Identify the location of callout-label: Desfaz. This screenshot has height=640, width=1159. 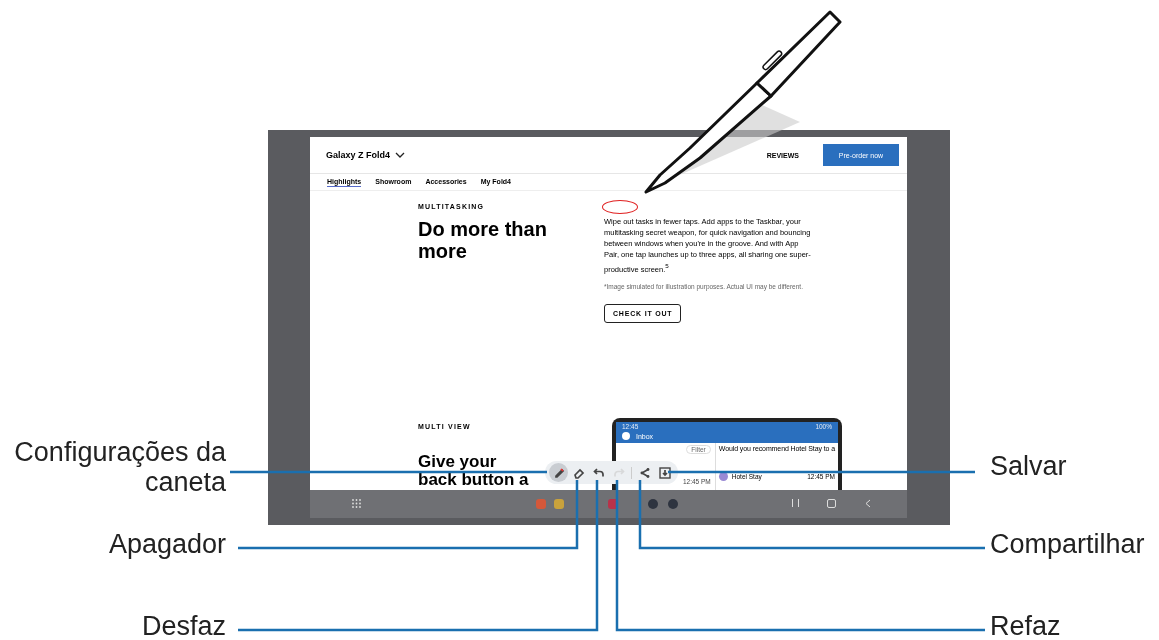
(183, 626).